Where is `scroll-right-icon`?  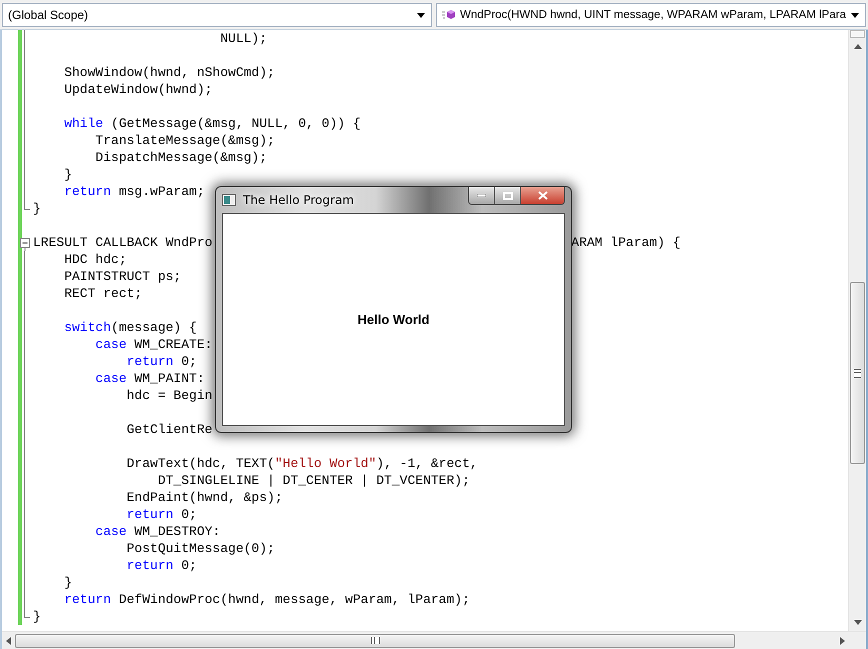 scroll-right-icon is located at coordinates (842, 640).